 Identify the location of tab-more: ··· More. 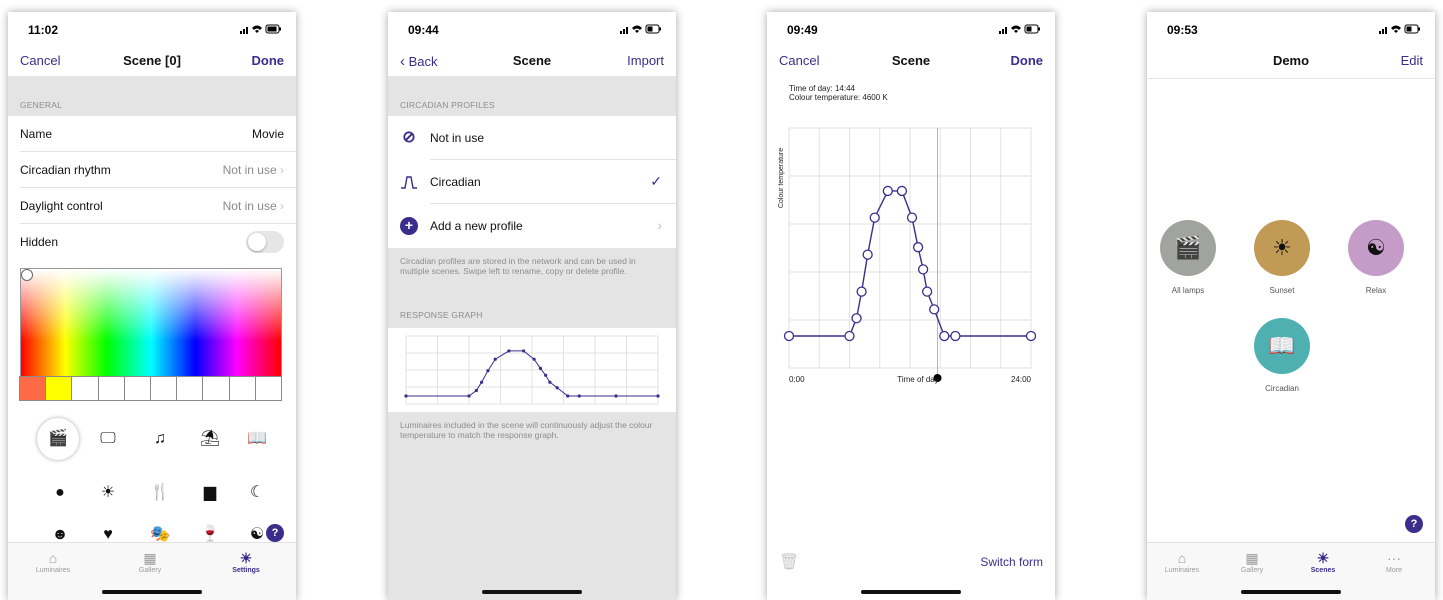
(1394, 561).